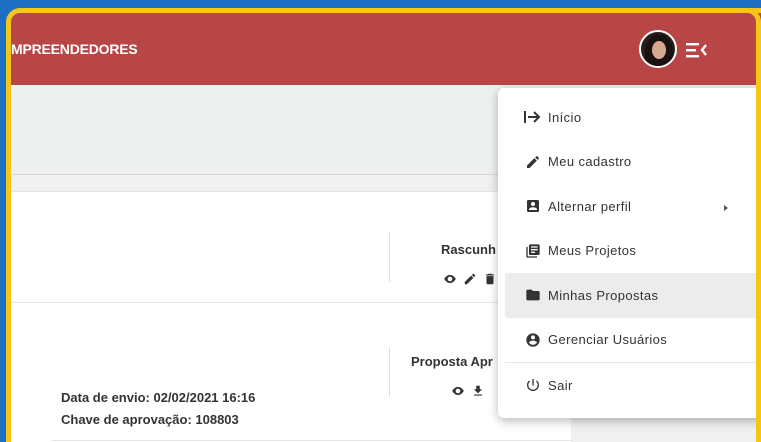  What do you see at coordinates (560, 385) in the screenshot?
I see `menu-item-label: Sair` at bounding box center [560, 385].